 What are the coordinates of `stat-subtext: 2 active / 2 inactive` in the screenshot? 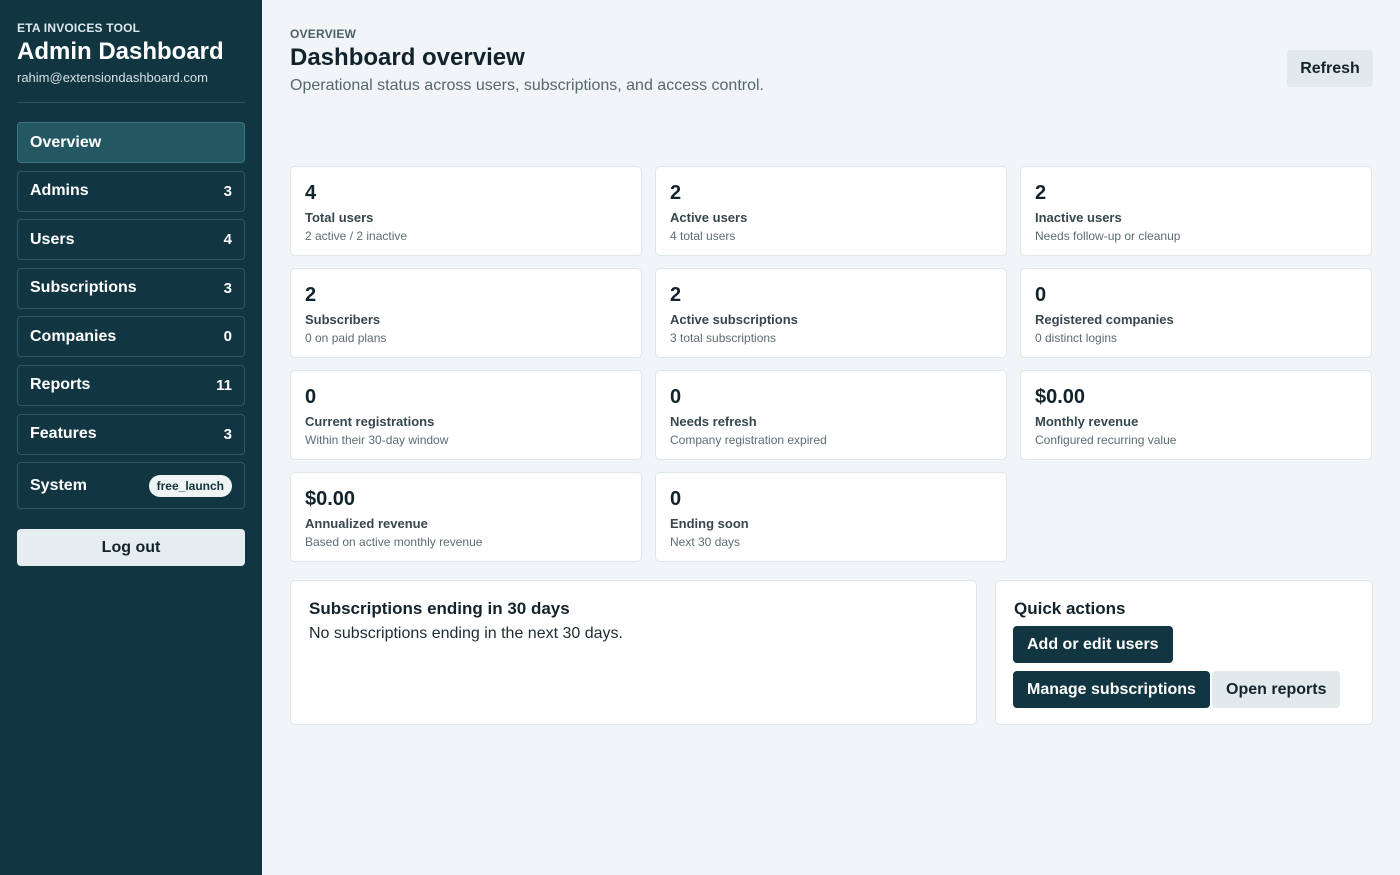 It's located at (356, 236).